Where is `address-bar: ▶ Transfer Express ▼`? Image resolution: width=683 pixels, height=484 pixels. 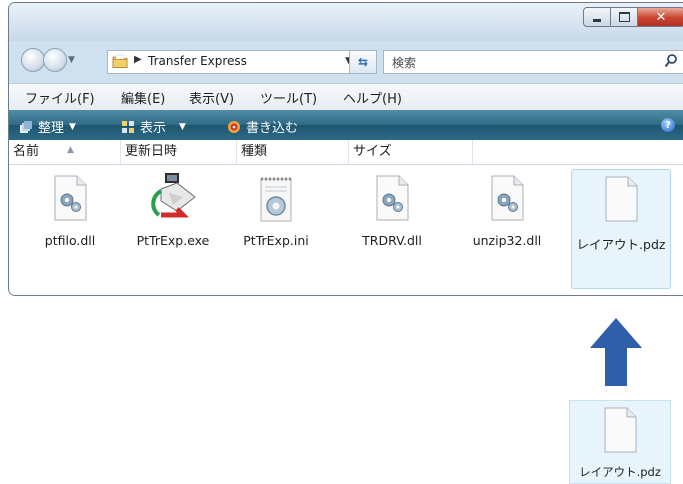
address-bar: ▶ Transfer Express ▼ is located at coordinates (236, 62).